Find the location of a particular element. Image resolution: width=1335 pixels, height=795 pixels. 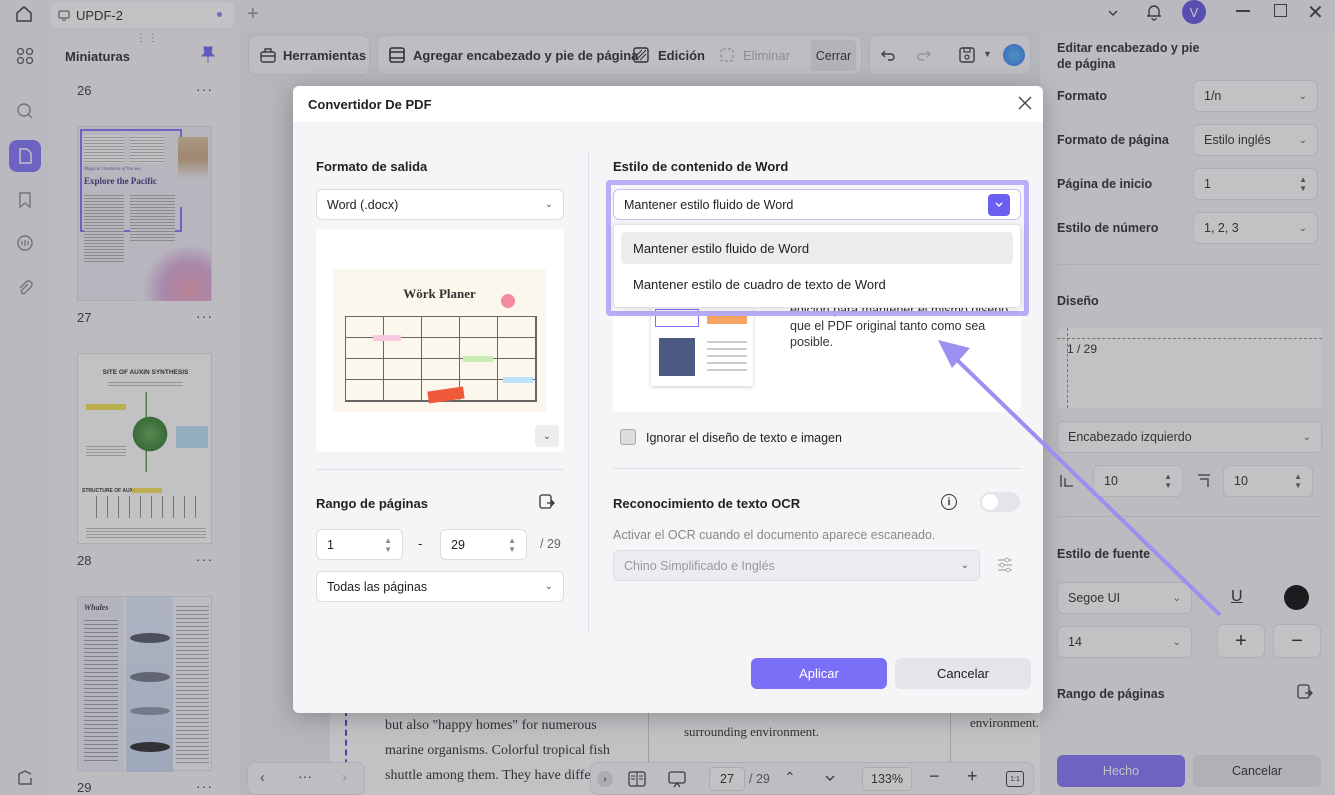

range-option-select: Todas las páginas ⌄ is located at coordinates (440, 586).